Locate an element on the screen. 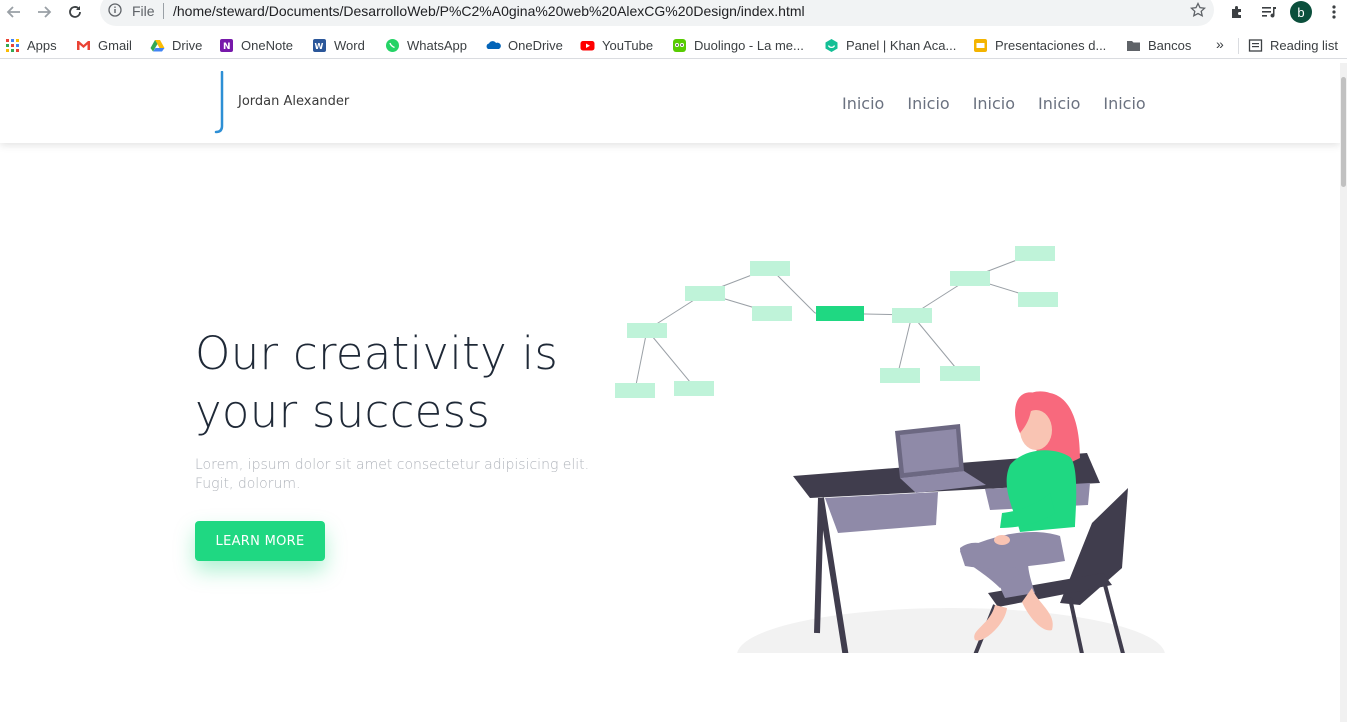  forward-arrow-icon is located at coordinates (45, 12).